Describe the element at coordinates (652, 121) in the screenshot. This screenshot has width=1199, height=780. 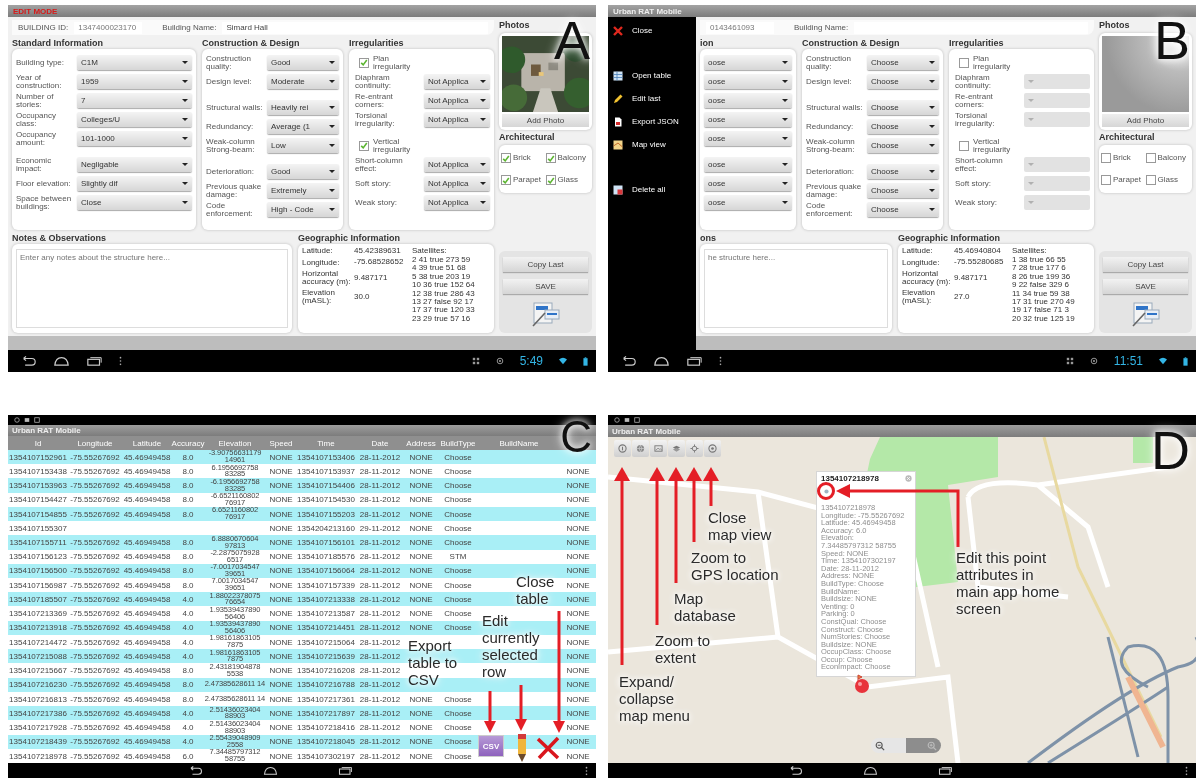
I see `menu-item: Export JSON` at that location.